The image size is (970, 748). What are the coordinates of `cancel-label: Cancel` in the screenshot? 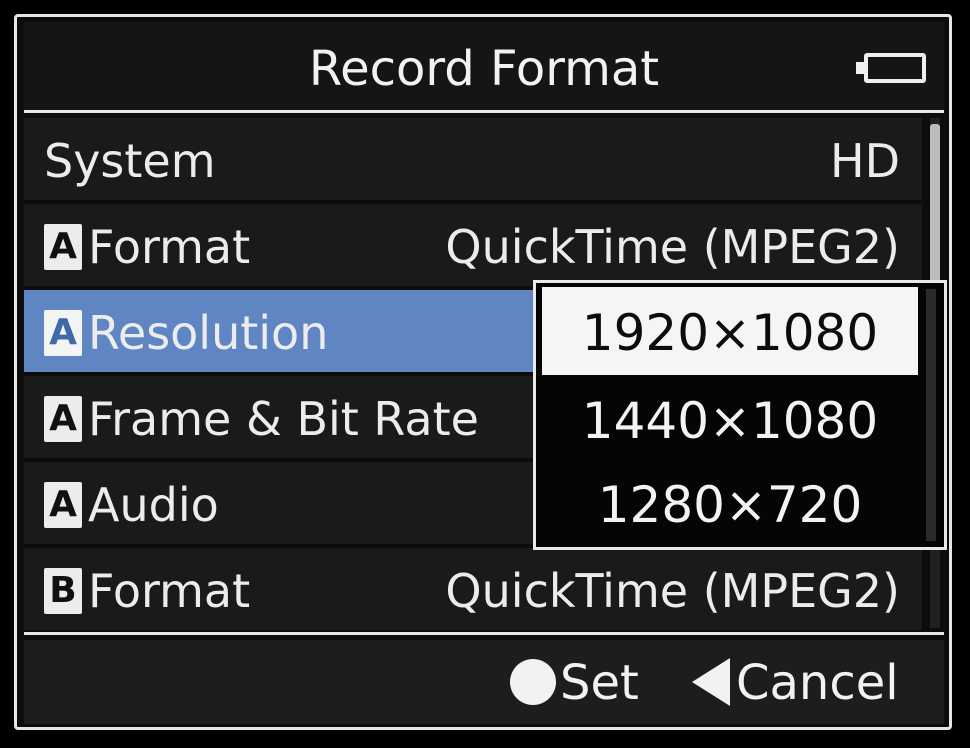 It's located at (817, 683).